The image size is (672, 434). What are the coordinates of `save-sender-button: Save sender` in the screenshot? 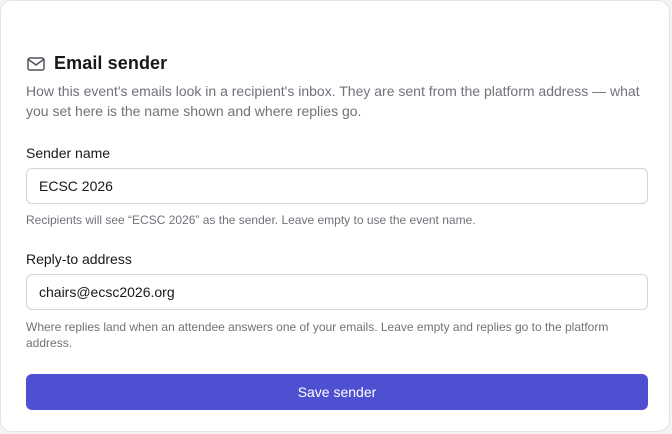 It's located at (337, 392).